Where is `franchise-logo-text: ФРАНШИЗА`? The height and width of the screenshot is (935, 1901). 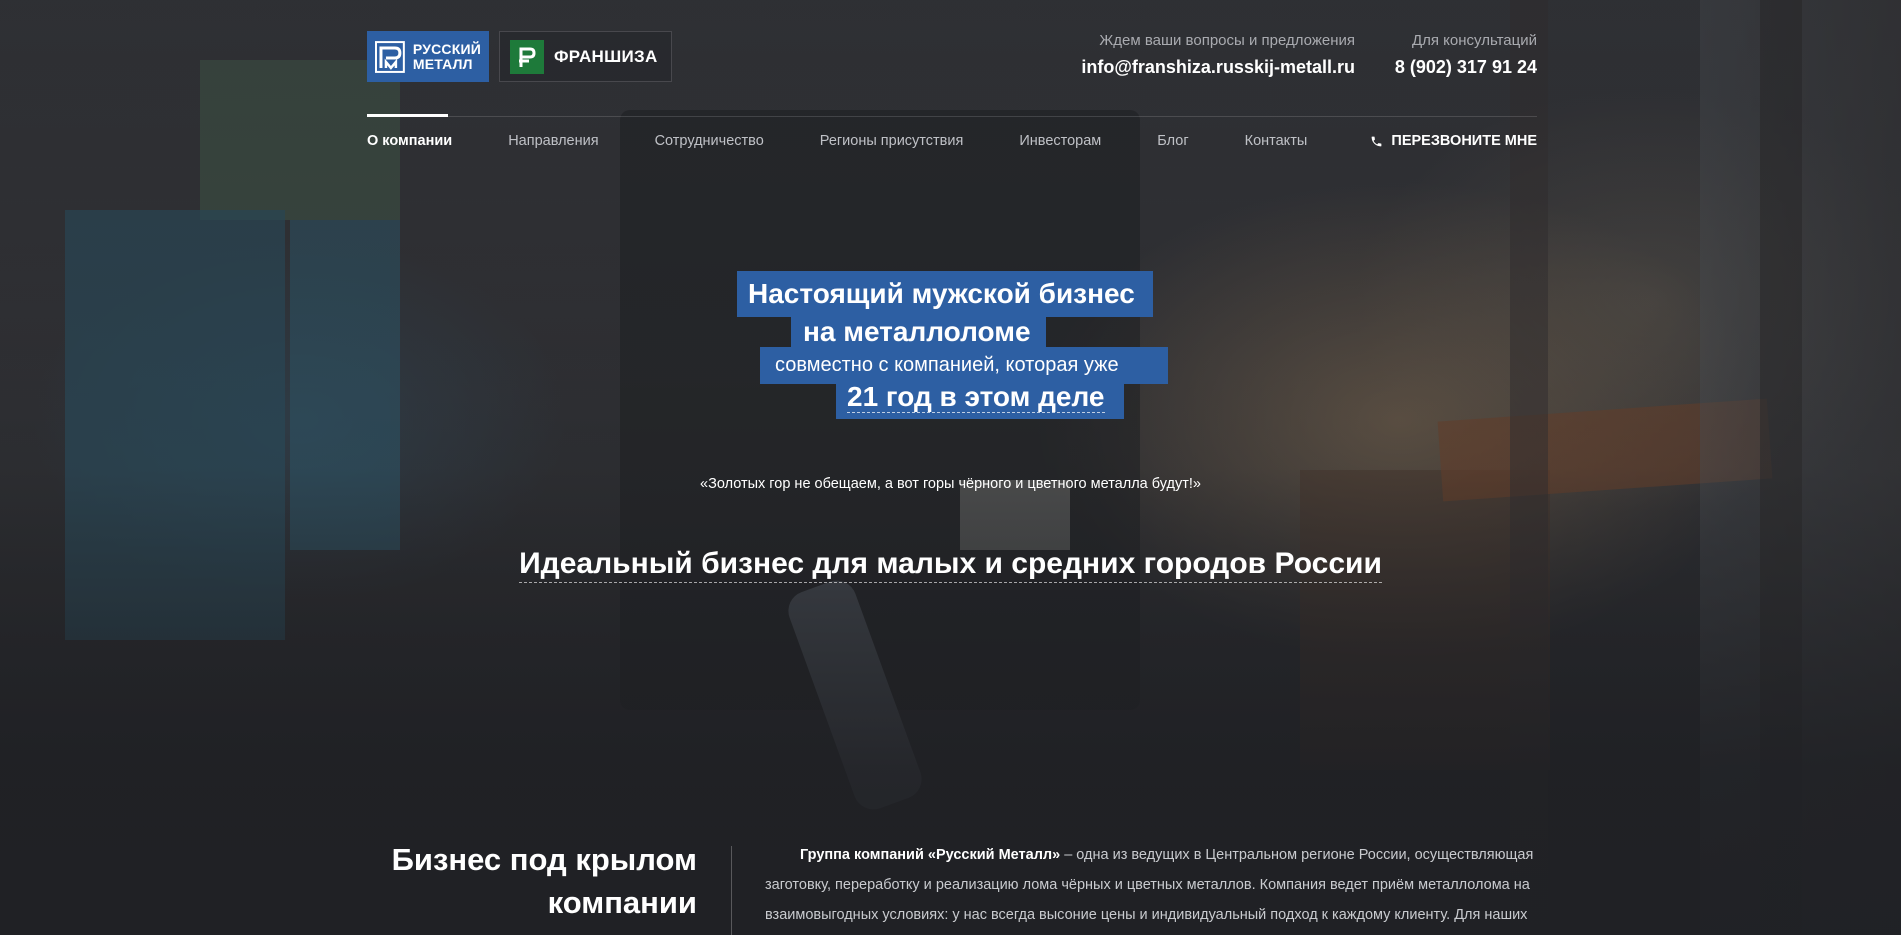
franchise-logo-text: ФРАНШИЗА is located at coordinates (606, 56).